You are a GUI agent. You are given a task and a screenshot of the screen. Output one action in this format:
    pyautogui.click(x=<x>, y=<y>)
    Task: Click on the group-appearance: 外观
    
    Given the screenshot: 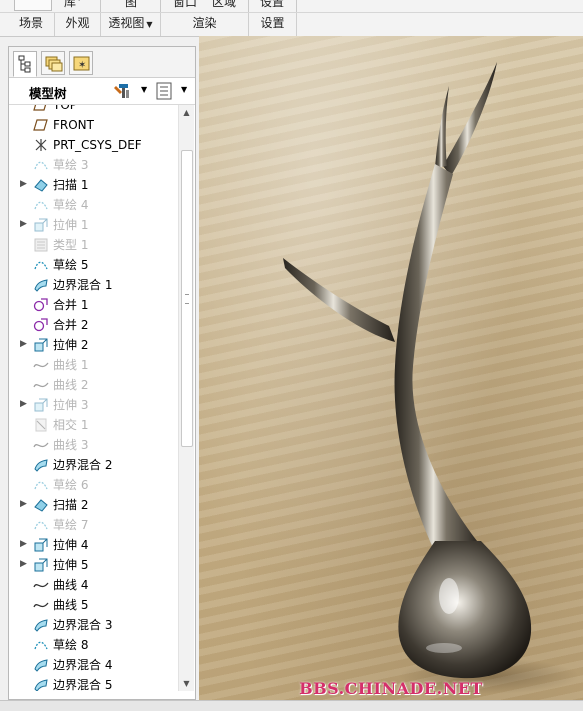 What is the action you would take?
    pyautogui.click(x=78, y=24)
    